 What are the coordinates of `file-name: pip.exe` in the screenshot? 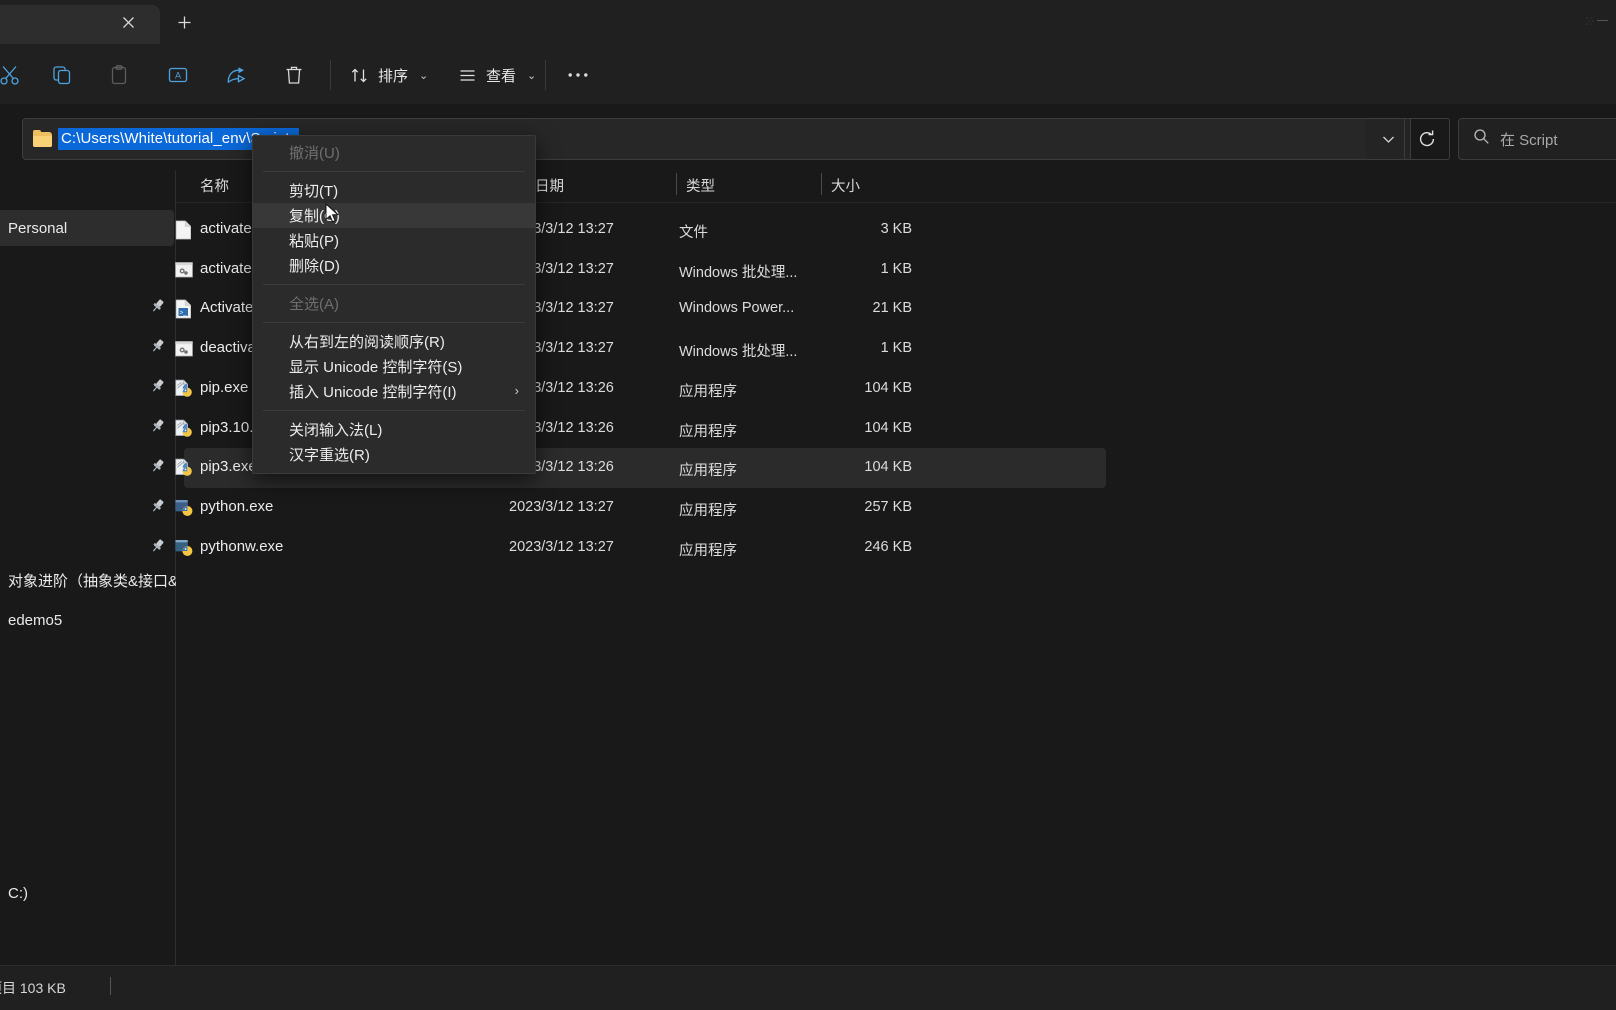 It's located at (224, 387).